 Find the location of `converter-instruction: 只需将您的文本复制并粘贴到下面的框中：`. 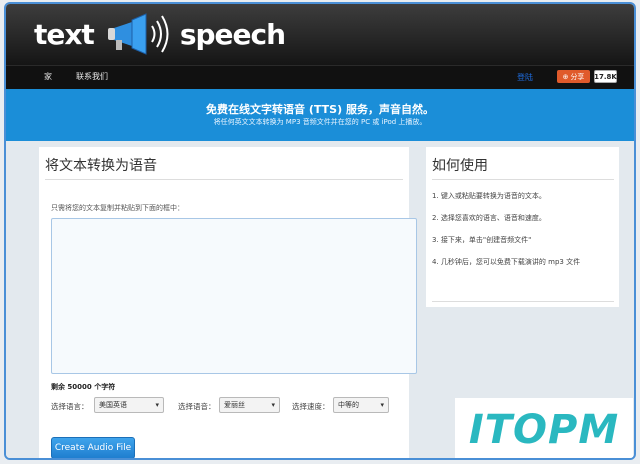

converter-instruction: 只需将您的文本复制并粘贴到下面的框中： is located at coordinates (117, 208).